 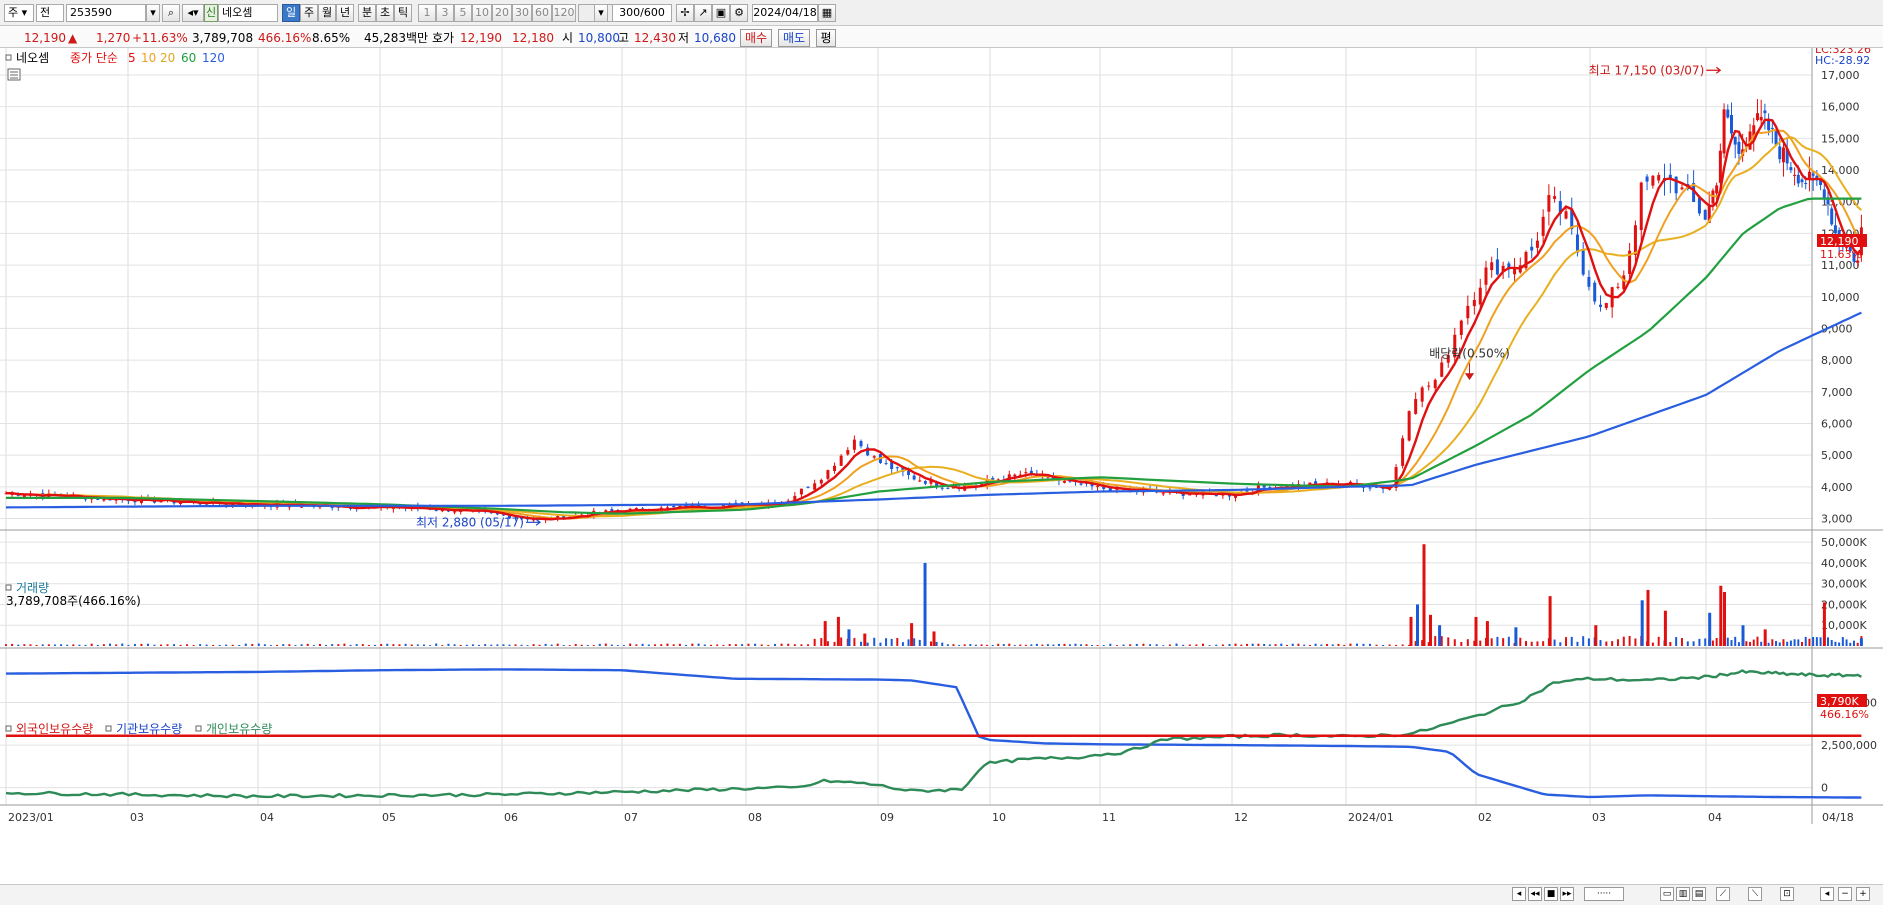 What do you see at coordinates (171, 13) in the screenshot?
I see `search-icon: ⌕` at bounding box center [171, 13].